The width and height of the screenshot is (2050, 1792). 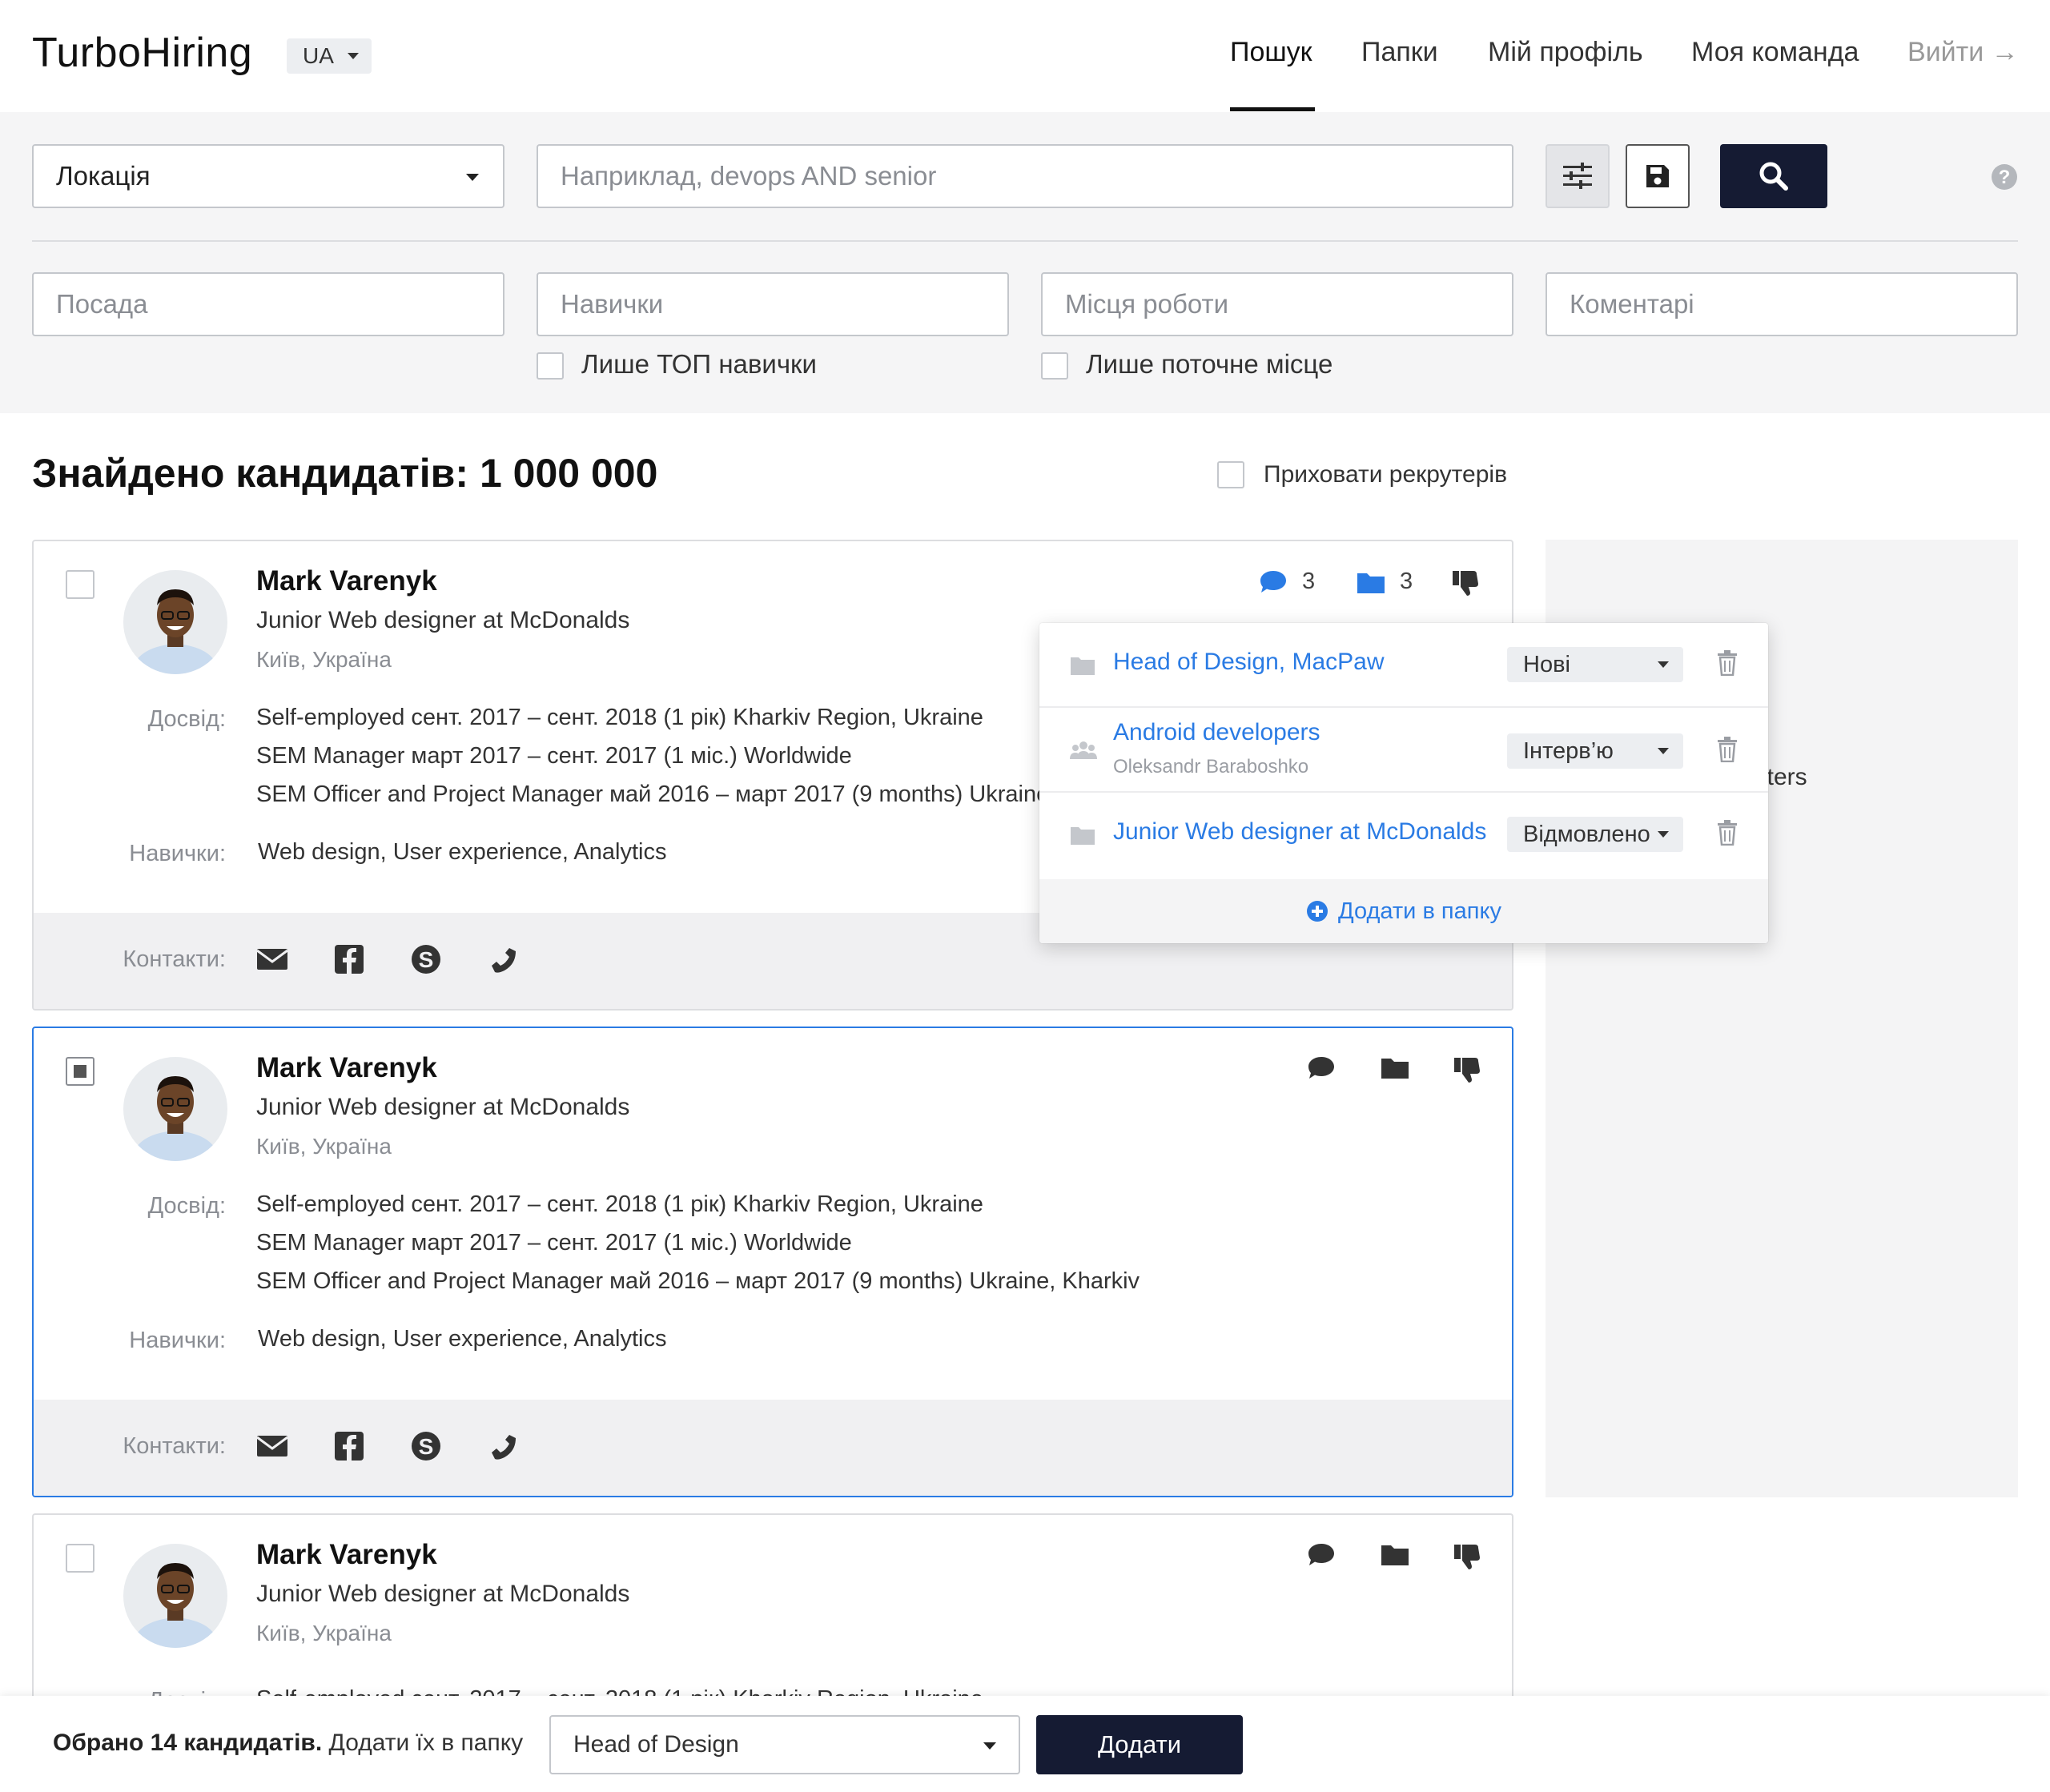 I want to click on comments-input: Коментарі, so click(x=1782, y=304).